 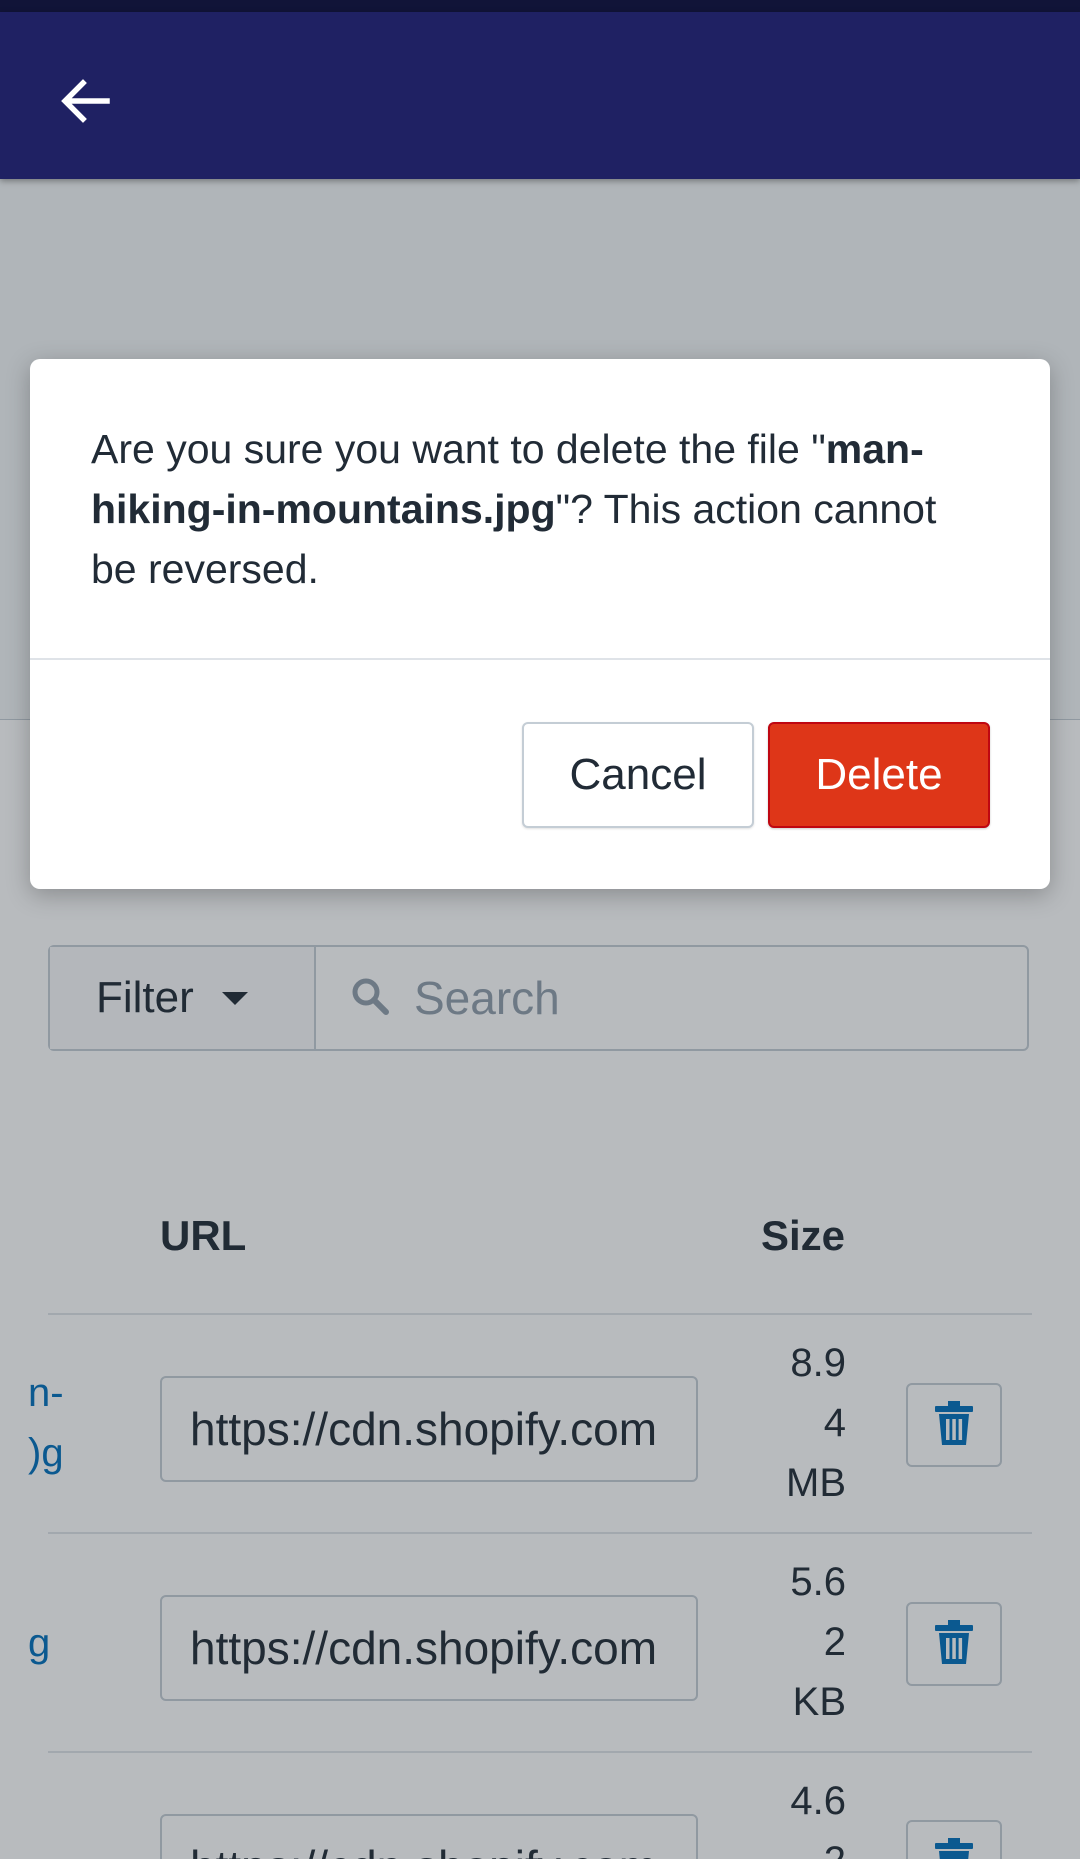 What do you see at coordinates (638, 775) in the screenshot?
I see `cancel-button: Cancel` at bounding box center [638, 775].